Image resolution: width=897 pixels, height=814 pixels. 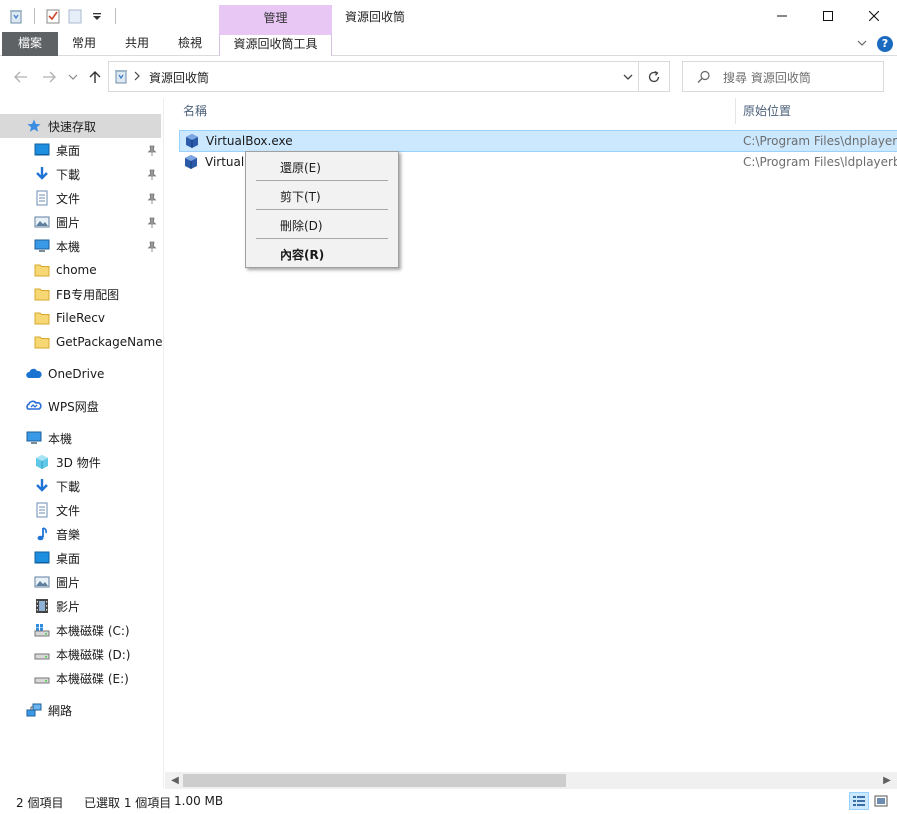 What do you see at coordinates (767, 78) in the screenshot?
I see `search-placeholder: 搜尋 資源回收筒` at bounding box center [767, 78].